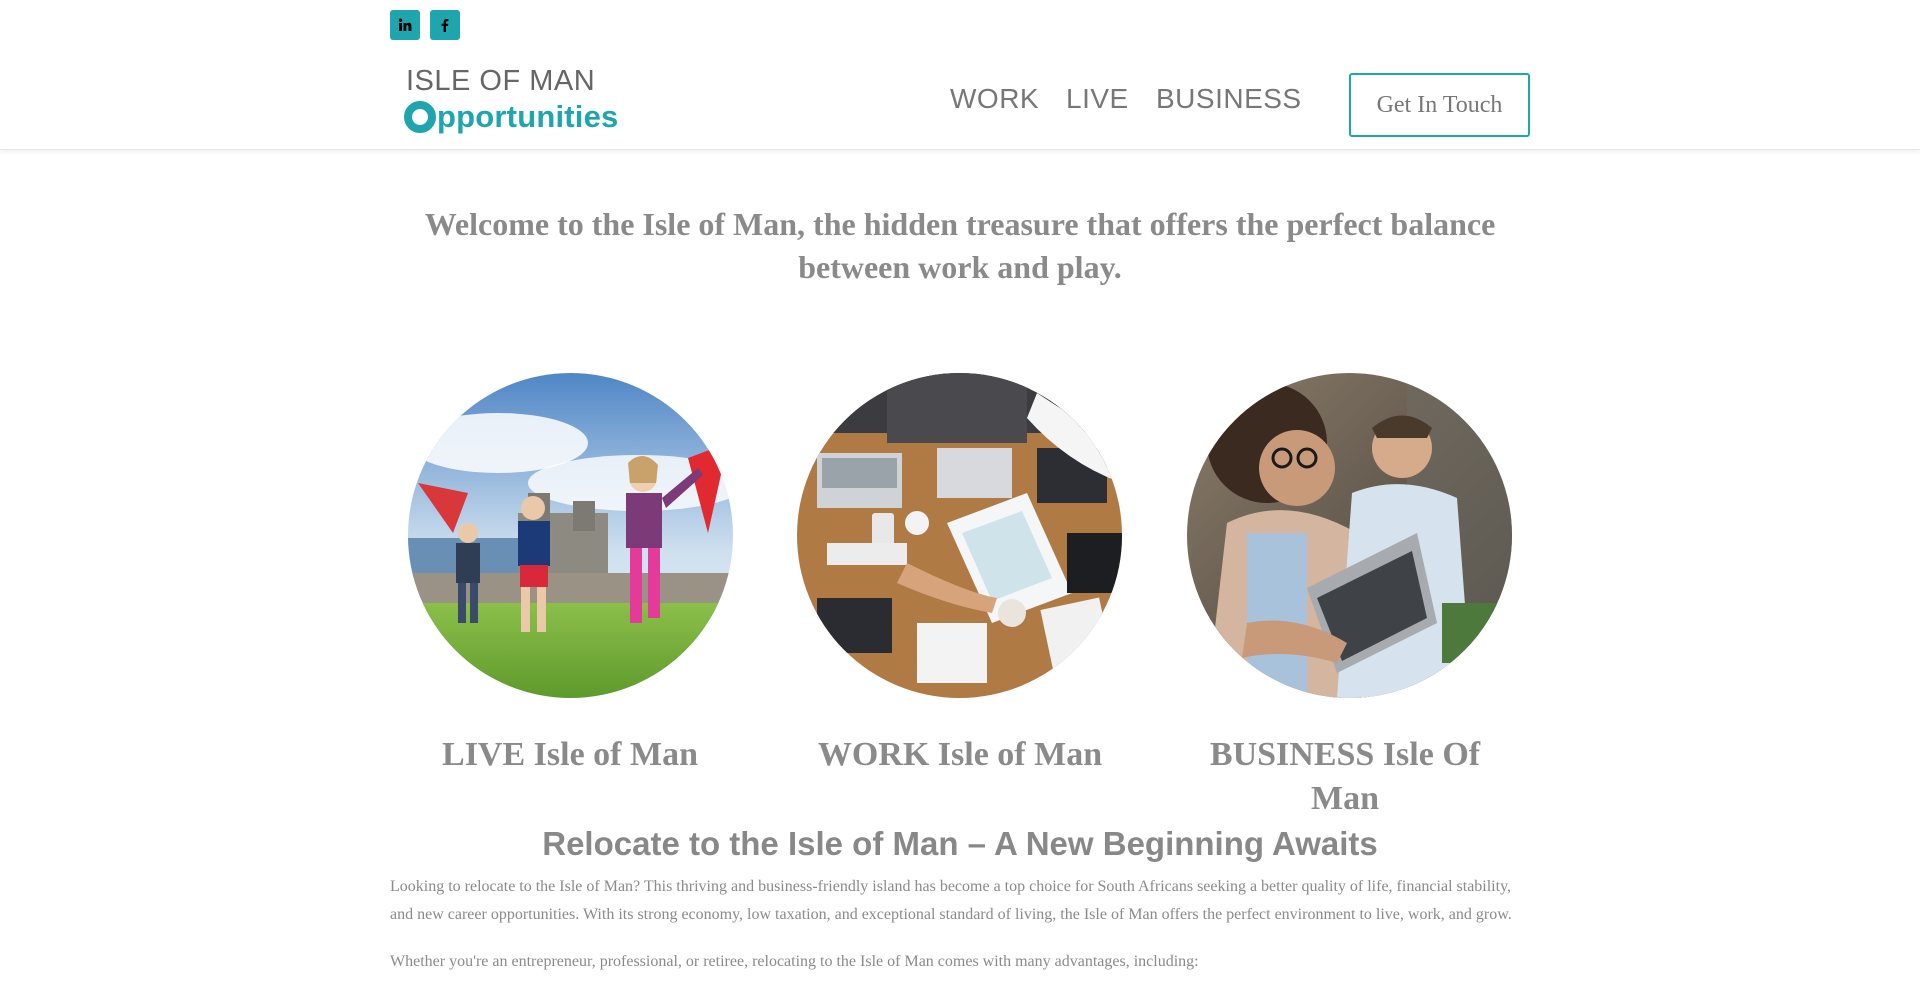 This screenshot has width=1920, height=993. What do you see at coordinates (1439, 105) in the screenshot?
I see `get-in-touch-button: Get In Touch` at bounding box center [1439, 105].